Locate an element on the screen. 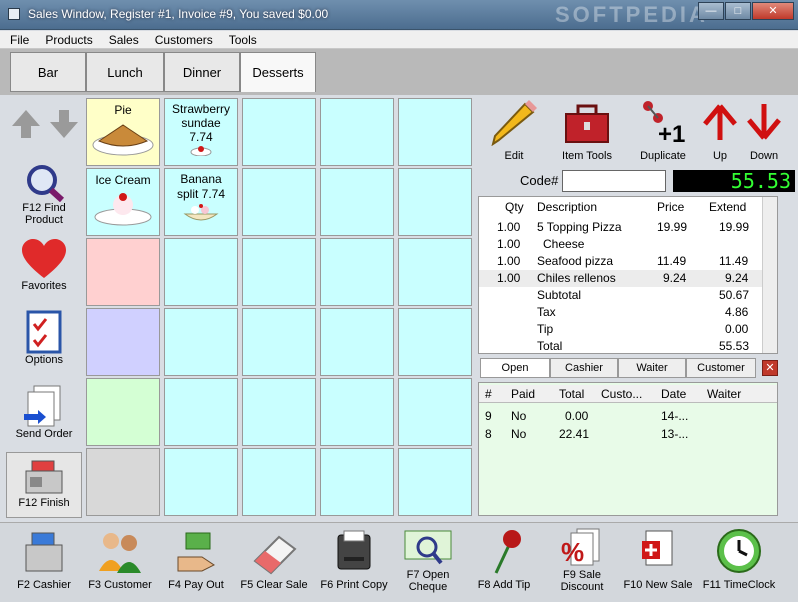  time-clock-button: F11 TimeClock is located at coordinates (739, 559).